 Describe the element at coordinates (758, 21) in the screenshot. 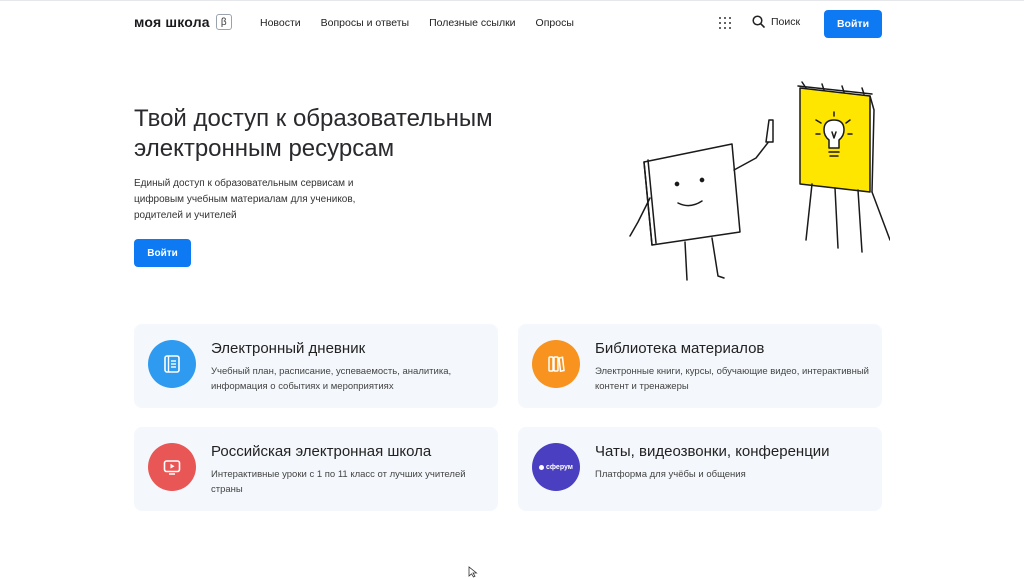

I see `search-icon` at that location.